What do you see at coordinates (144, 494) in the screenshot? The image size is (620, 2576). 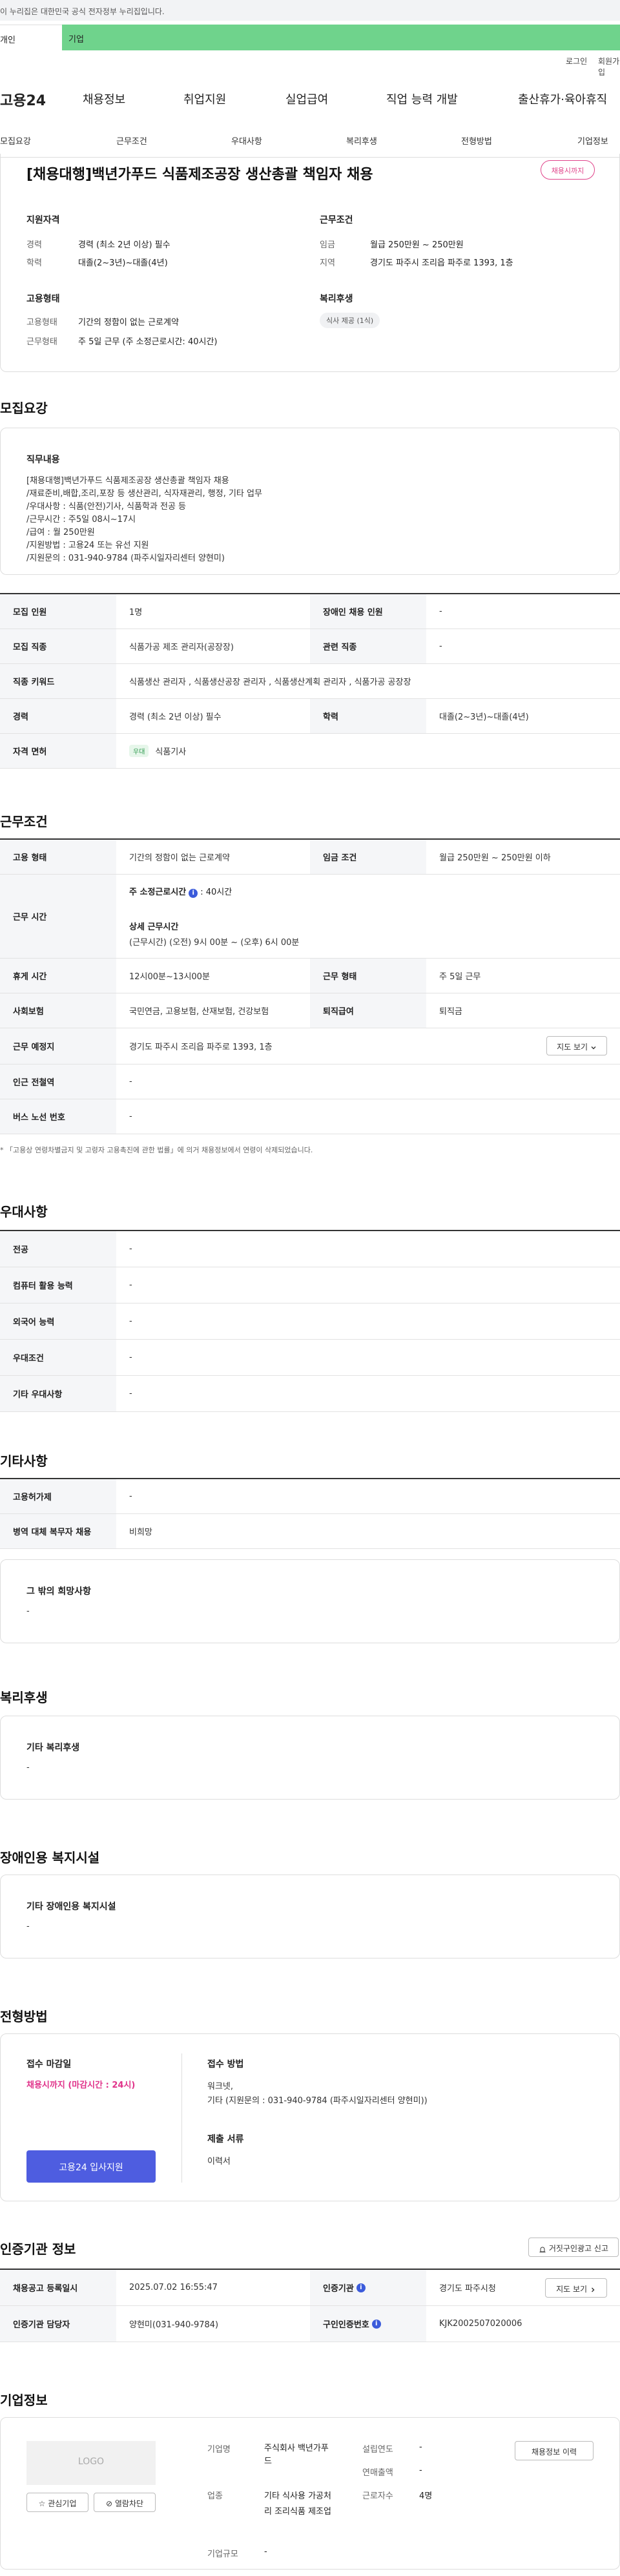 I see `duty-line: /재료준비,배합,조리,포장 등 생산관리, 식자재관리, 행정, 기타 업무` at bounding box center [144, 494].